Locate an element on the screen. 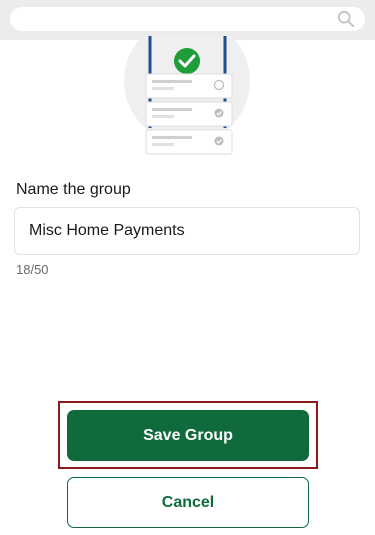 The height and width of the screenshot is (535, 375). search-bar is located at coordinates (187, 19).